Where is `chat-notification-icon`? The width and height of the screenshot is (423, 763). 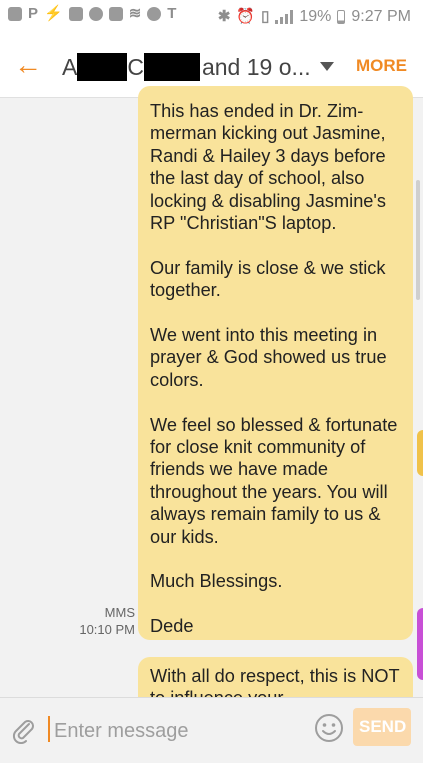
chat-notification-icon is located at coordinates (15, 14).